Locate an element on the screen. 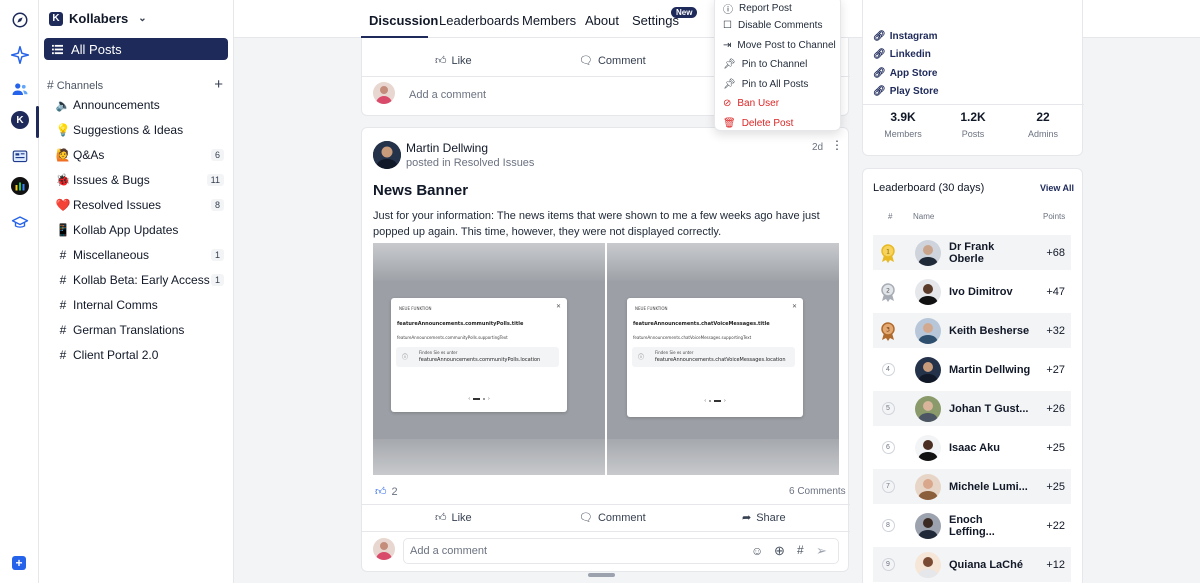  app-store-link: 🔗︎ App Store is located at coordinates (905, 73).